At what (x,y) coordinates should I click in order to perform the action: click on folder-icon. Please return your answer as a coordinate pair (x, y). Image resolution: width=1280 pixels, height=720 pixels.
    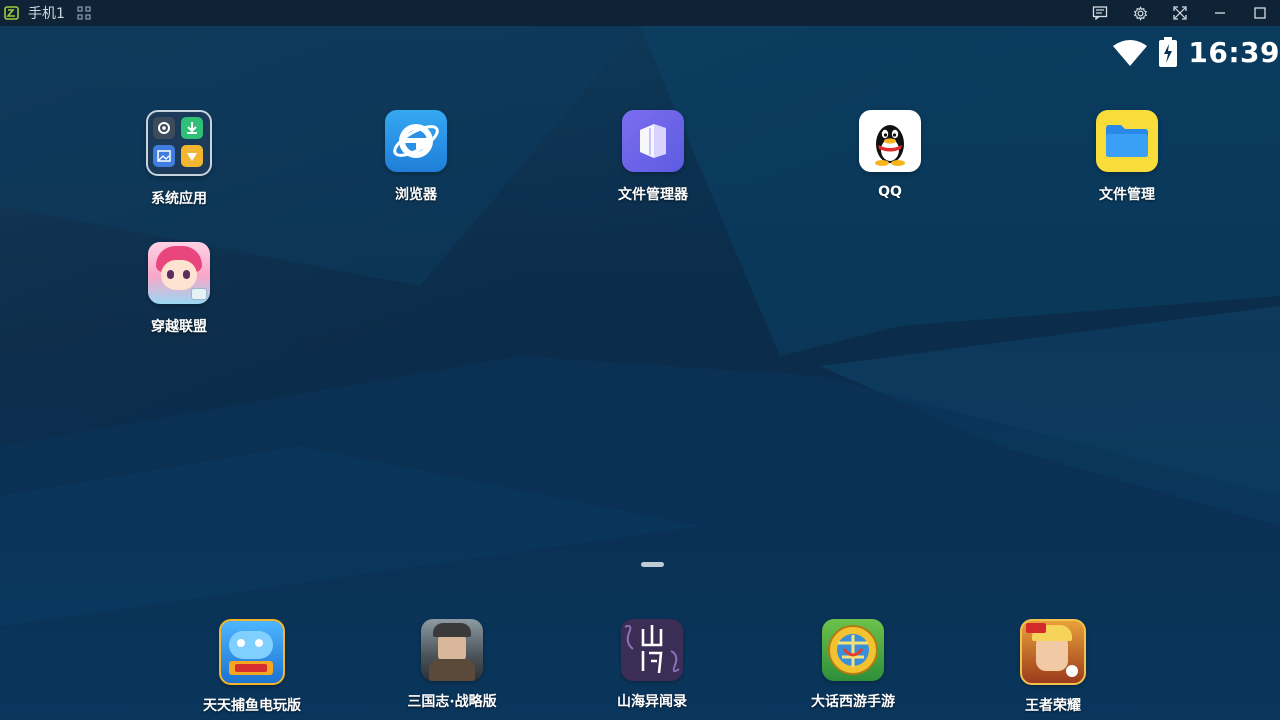
    Looking at the image, I should click on (1127, 141).